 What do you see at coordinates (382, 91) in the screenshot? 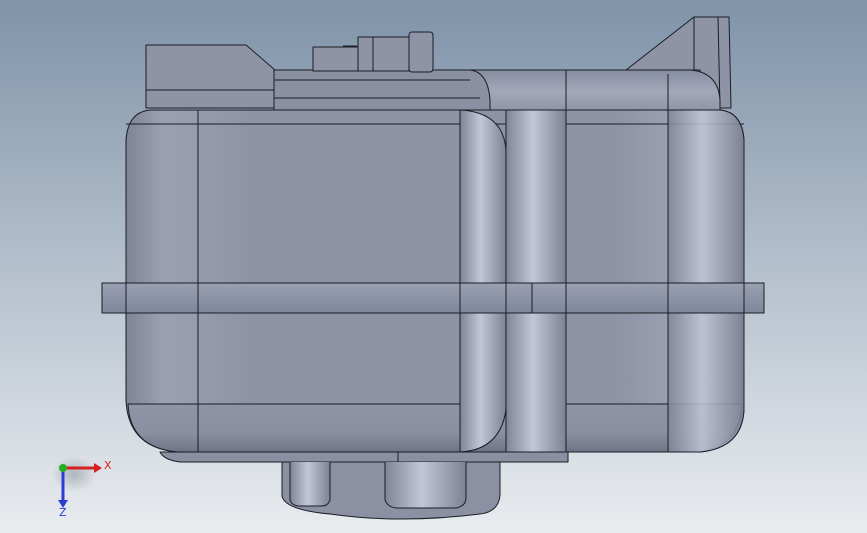
I see `filler-neck` at bounding box center [382, 91].